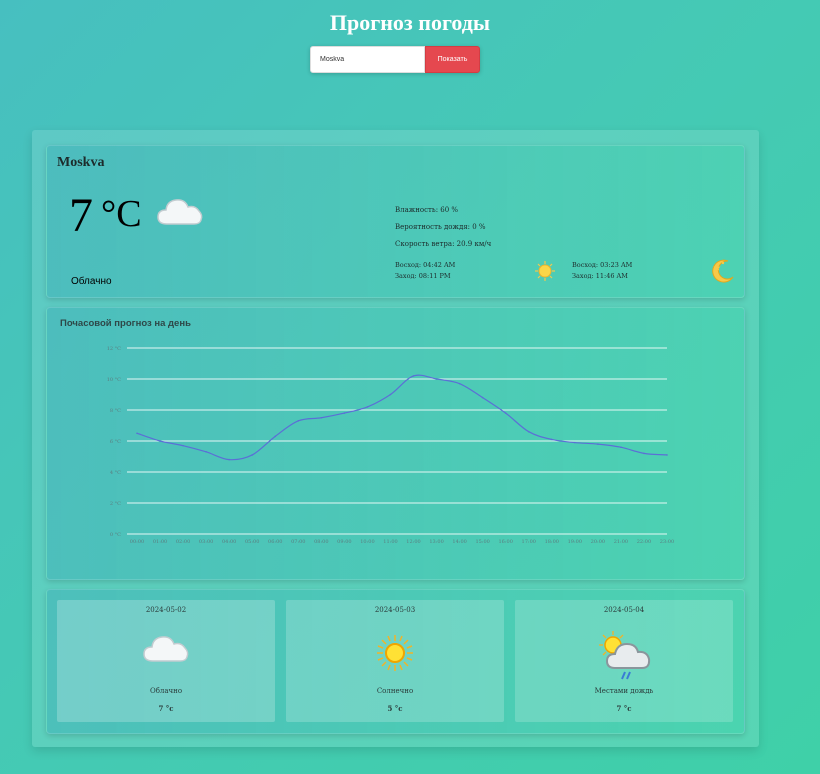 The width and height of the screenshot is (820, 774). I want to click on sunrise-text: Восход: 04:42 AM, so click(425, 265).